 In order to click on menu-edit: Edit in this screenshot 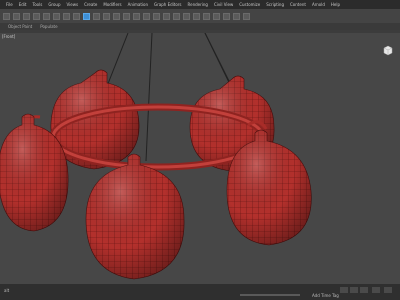, I will do `click(23, 4)`.